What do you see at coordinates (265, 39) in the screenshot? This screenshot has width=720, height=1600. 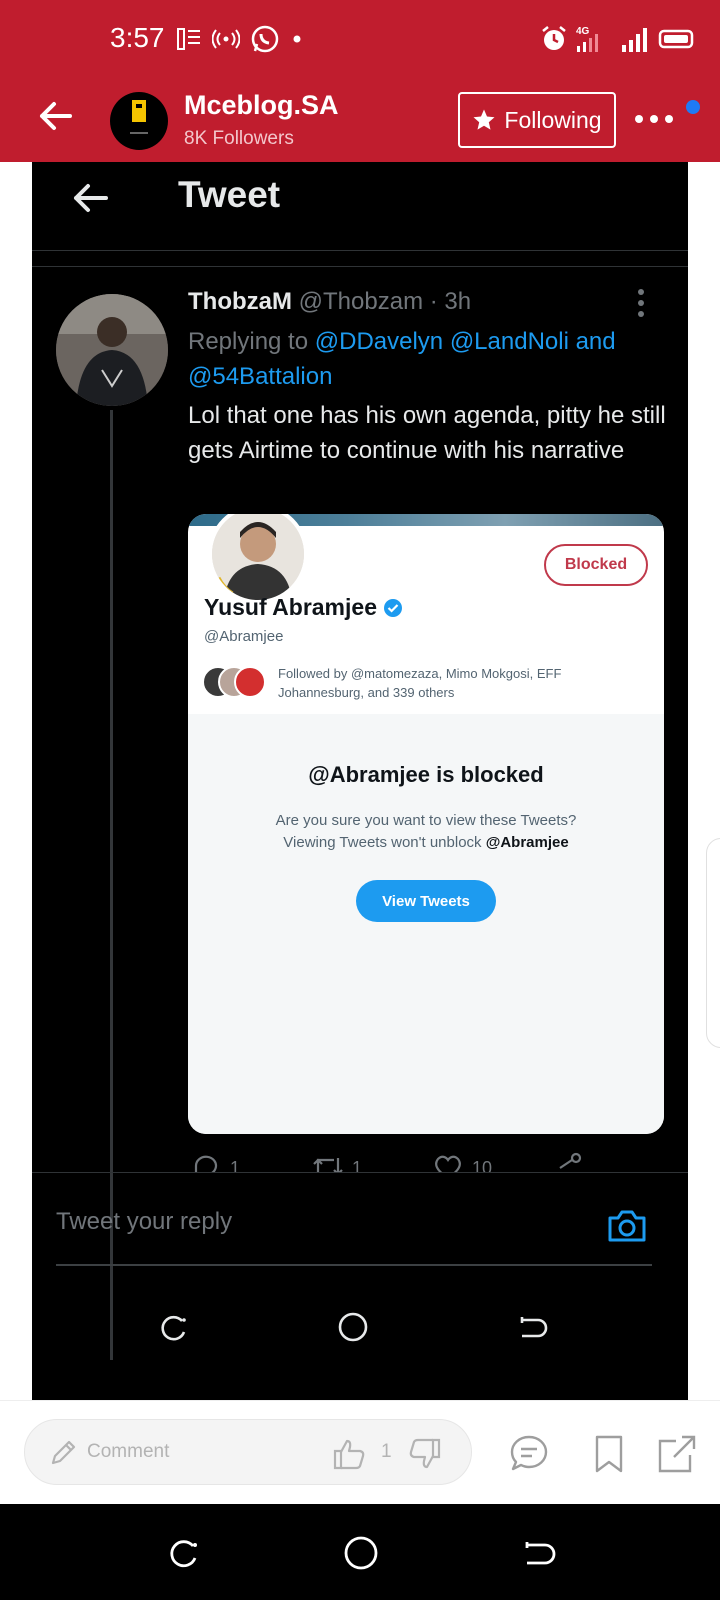 I see `whatsapp-icon` at bounding box center [265, 39].